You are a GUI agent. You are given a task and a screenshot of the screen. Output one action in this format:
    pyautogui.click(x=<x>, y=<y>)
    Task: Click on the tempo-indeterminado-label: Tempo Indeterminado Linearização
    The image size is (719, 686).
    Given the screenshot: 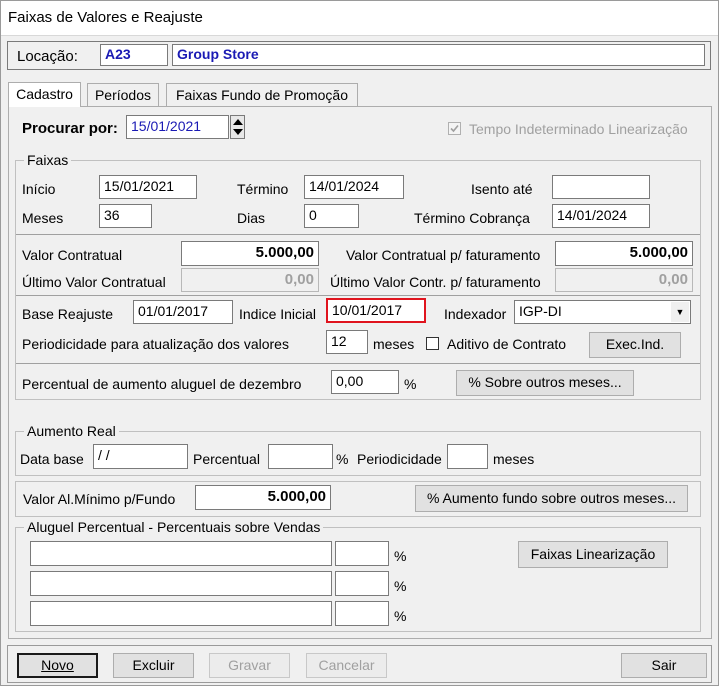 What is the action you would take?
    pyautogui.click(x=578, y=129)
    